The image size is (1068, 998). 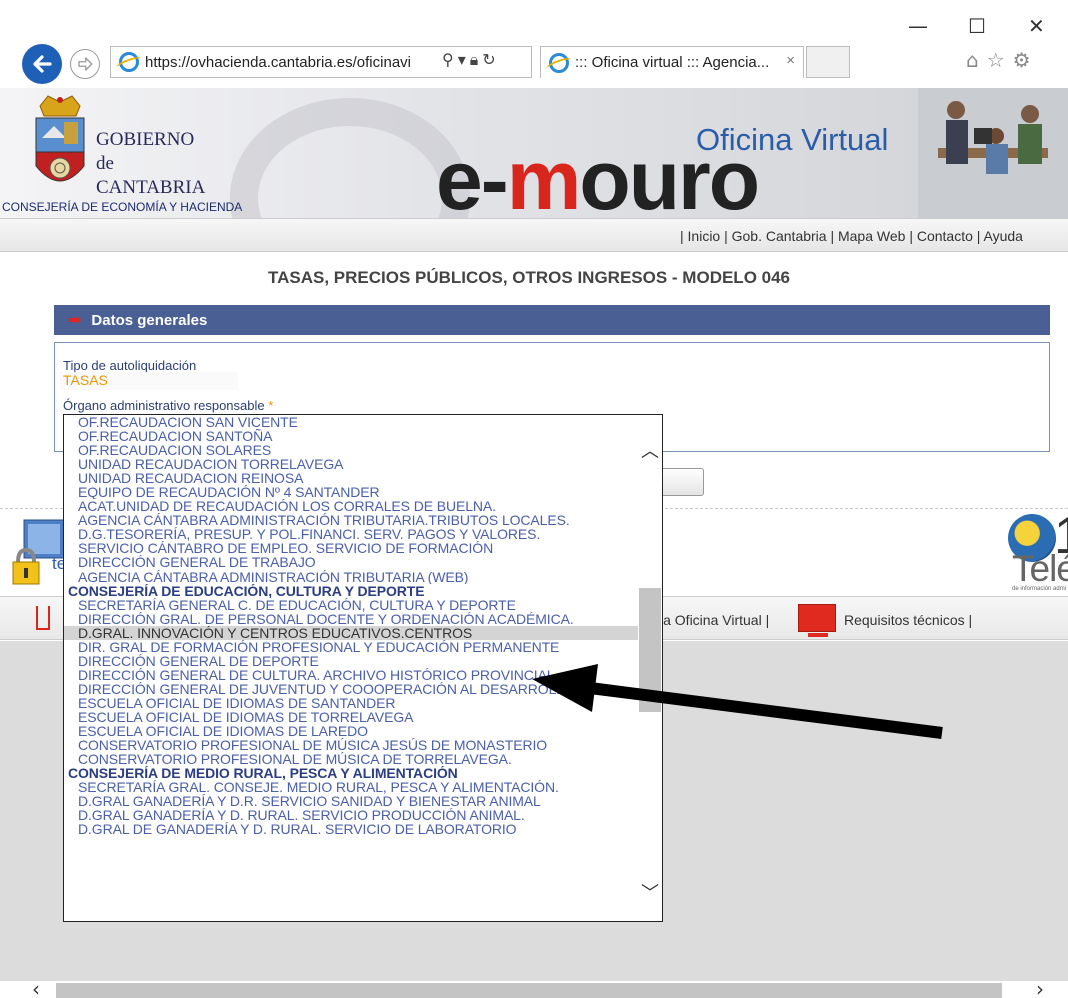 What do you see at coordinates (650, 892) in the screenshot?
I see `chevron-down-icon: ﹀` at bounding box center [650, 892].